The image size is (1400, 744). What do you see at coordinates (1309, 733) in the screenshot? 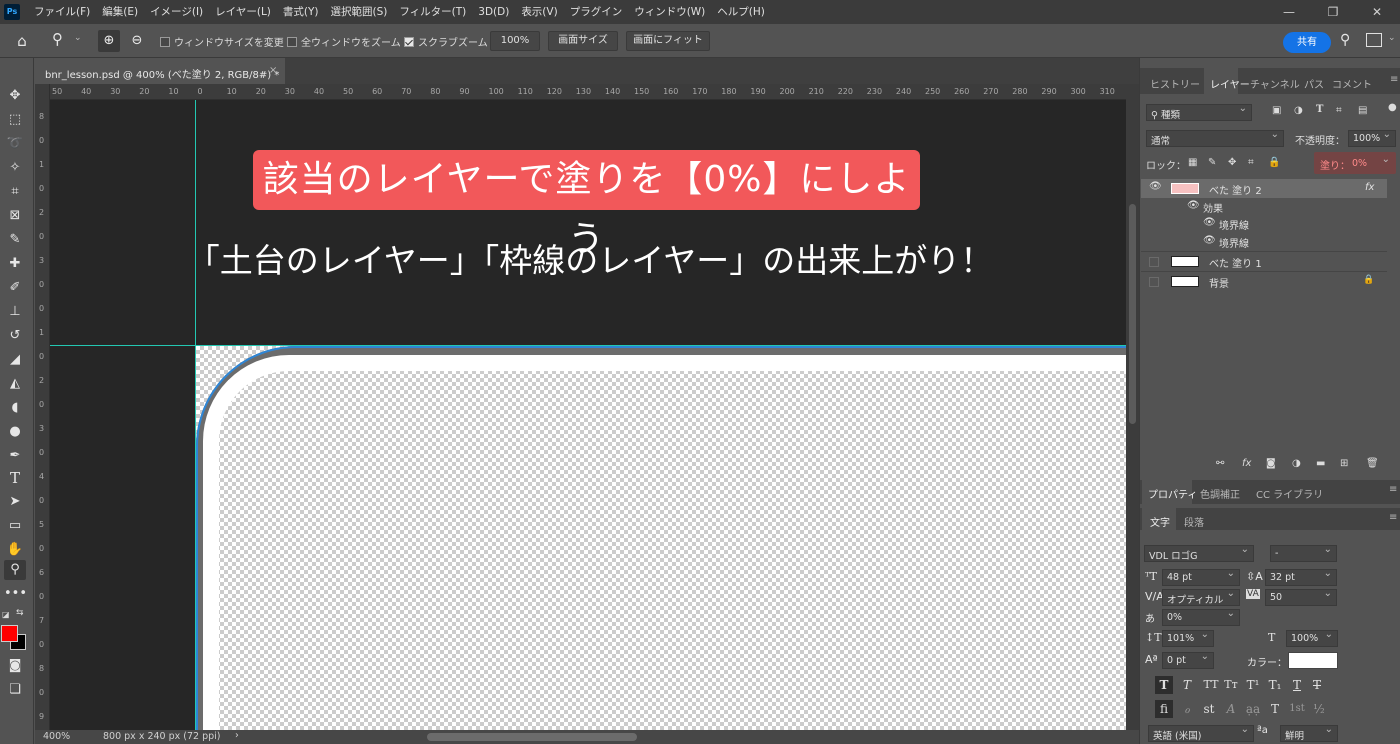
I see `antialias-dropdown: 鮮明` at bounding box center [1309, 733].